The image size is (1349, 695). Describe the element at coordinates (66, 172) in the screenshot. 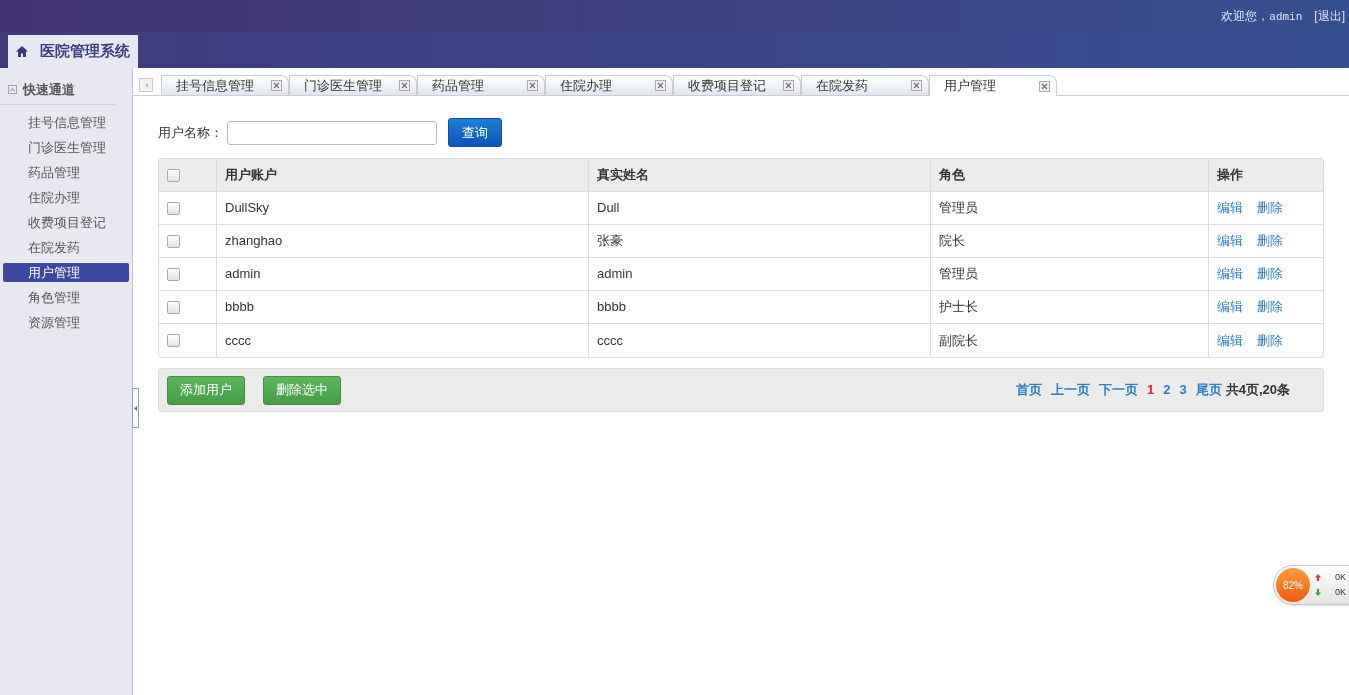

I see `sidebar-item: 药品管理` at that location.